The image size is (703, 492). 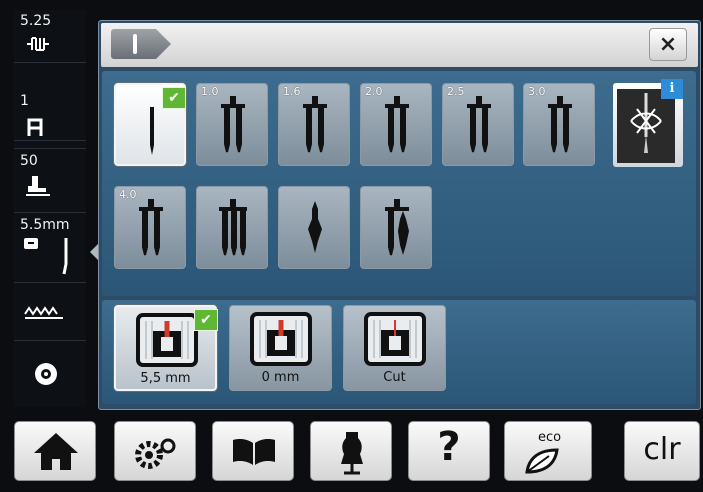 I want to click on needle-tile: 2.0, so click(x=396, y=124).